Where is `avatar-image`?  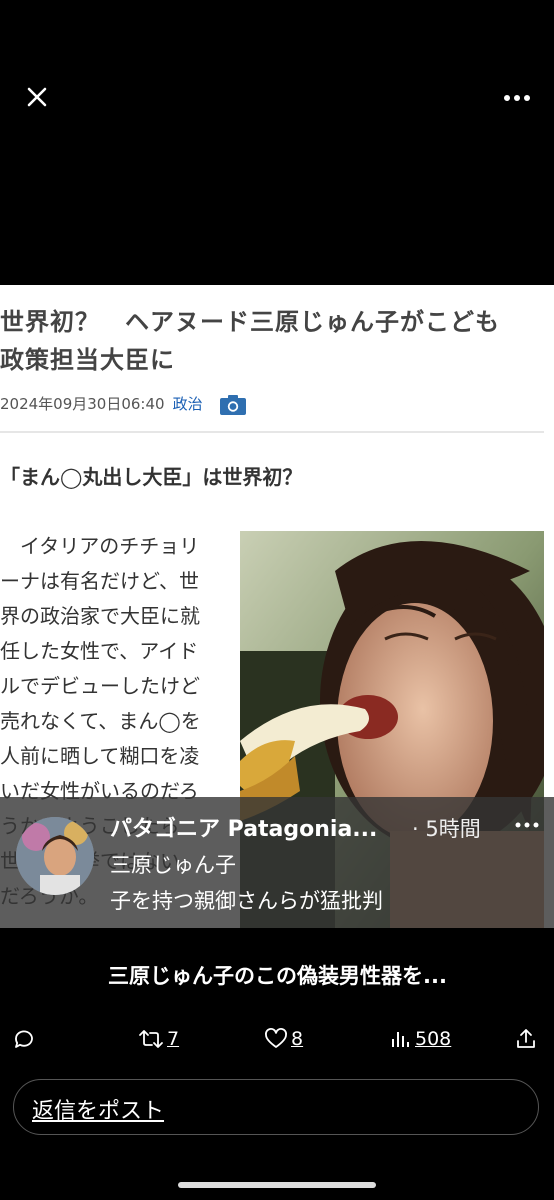
avatar-image is located at coordinates (55, 856).